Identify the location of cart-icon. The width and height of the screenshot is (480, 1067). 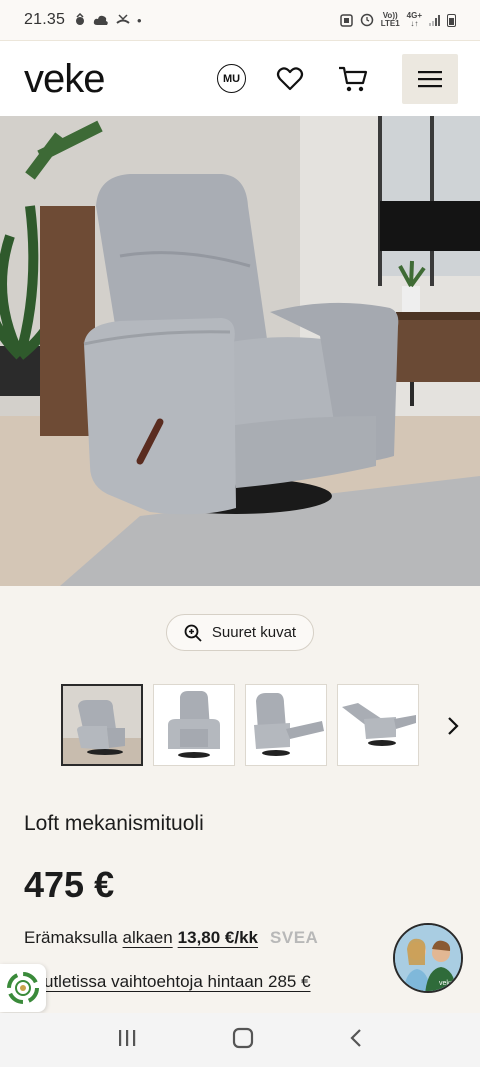
(353, 78).